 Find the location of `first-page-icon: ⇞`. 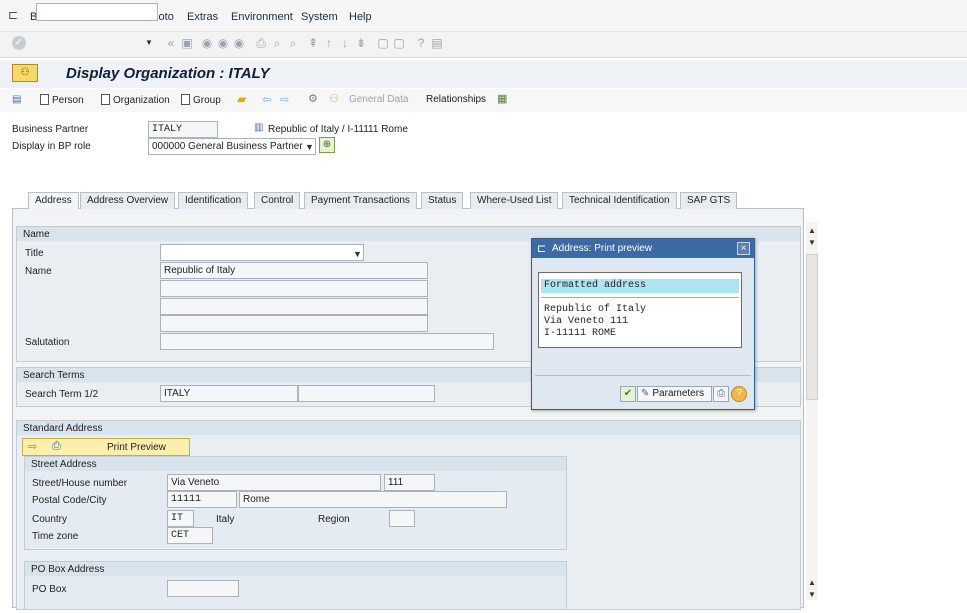

first-page-icon: ⇞ is located at coordinates (313, 43).